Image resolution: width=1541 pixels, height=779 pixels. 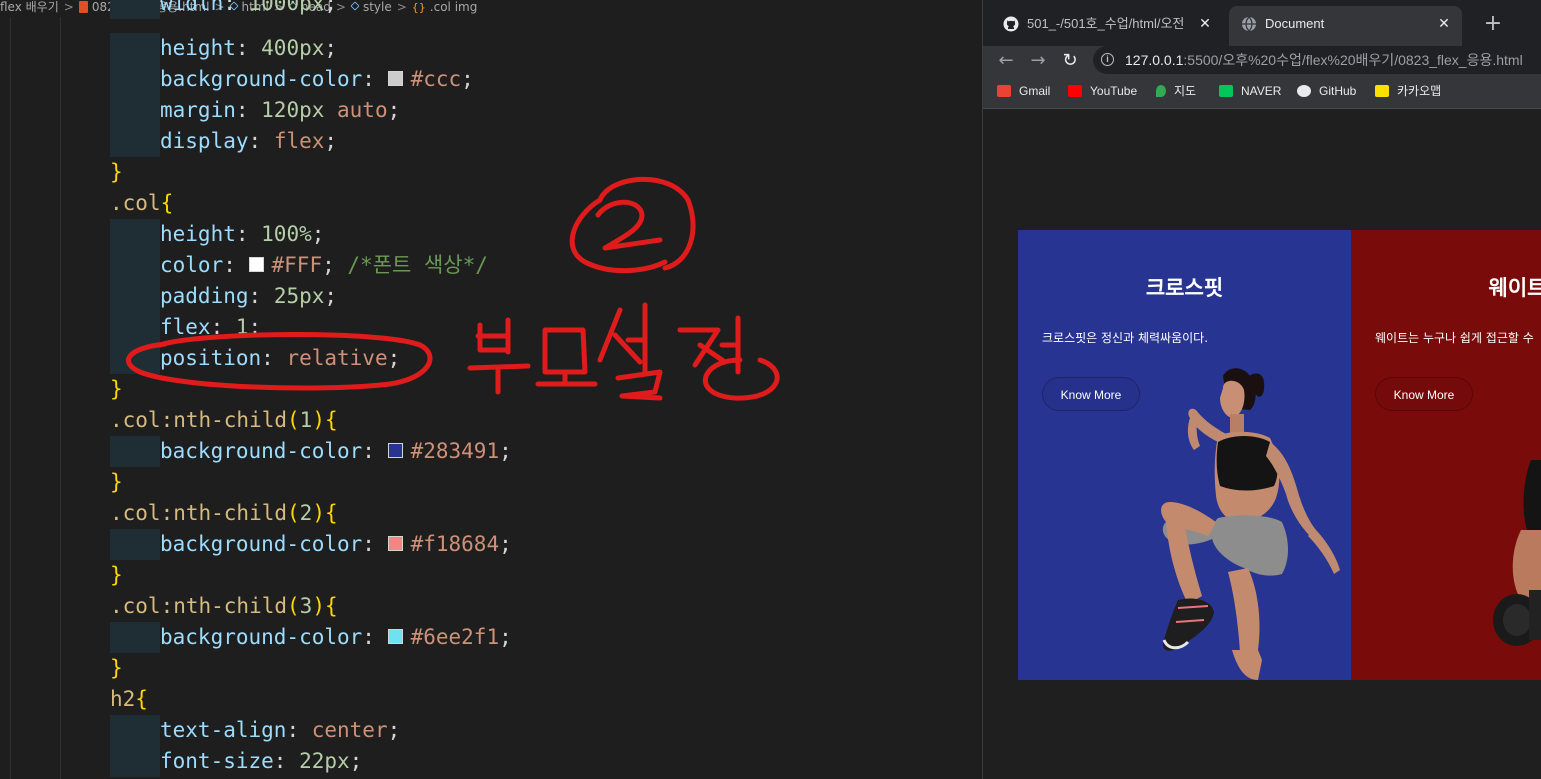 What do you see at coordinates (1023, 91) in the screenshot?
I see `bookmark-gmail: Gmail` at bounding box center [1023, 91].